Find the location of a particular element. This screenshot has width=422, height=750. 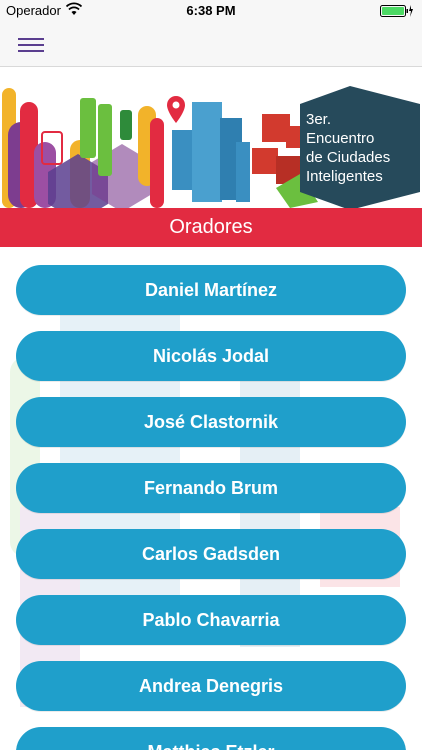

speaker-button: Carlos Gadsden is located at coordinates (211, 554).